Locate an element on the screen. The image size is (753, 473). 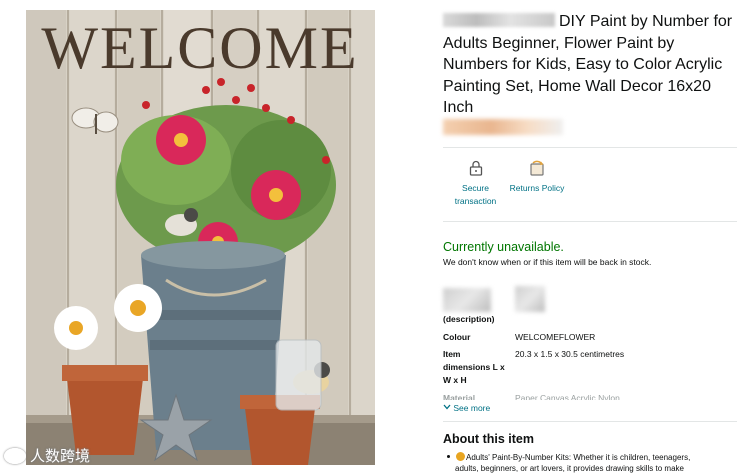
feature-label-line: Returns Policy is located at coordinates (537, 188).